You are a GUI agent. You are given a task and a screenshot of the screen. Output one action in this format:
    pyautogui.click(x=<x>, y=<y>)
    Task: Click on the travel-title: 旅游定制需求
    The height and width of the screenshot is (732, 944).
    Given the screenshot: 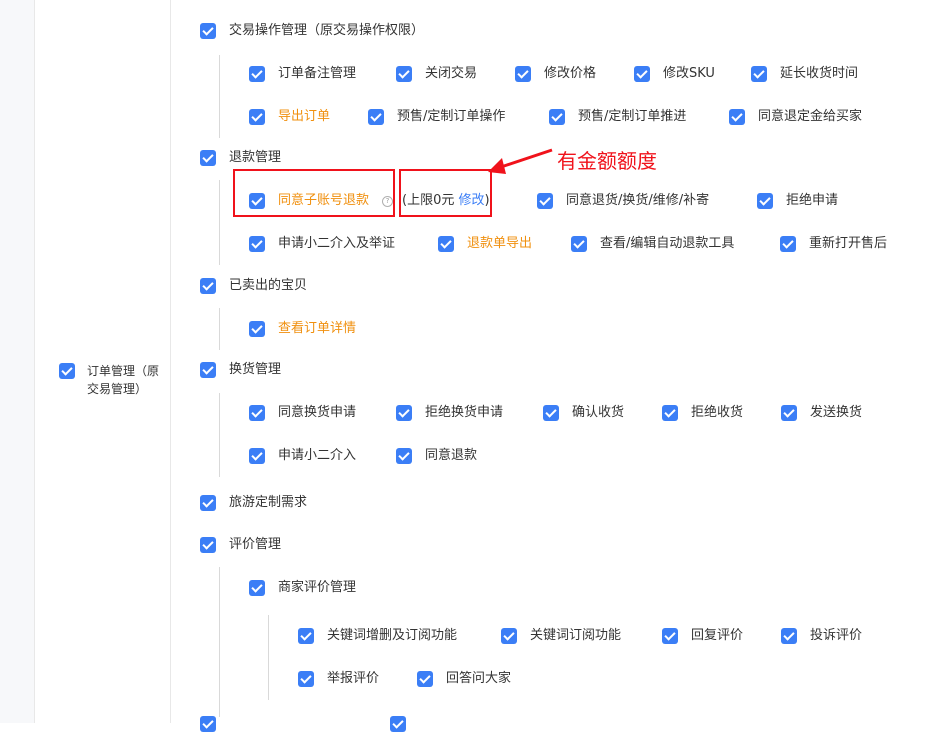 What is the action you would take?
    pyautogui.click(x=268, y=502)
    